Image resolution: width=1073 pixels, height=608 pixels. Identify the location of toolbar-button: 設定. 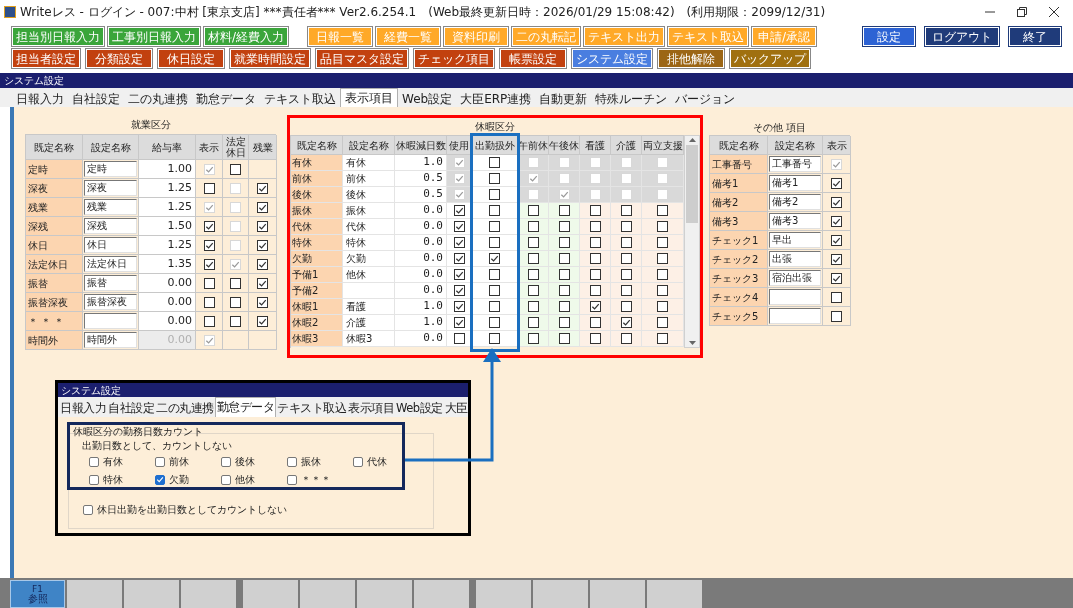
(889, 36).